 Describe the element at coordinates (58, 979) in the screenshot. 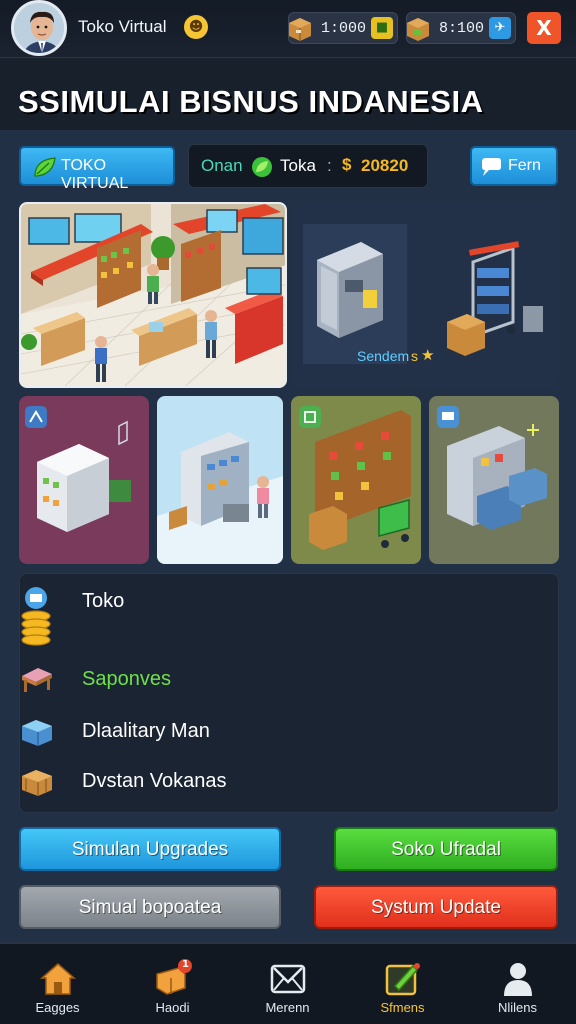

I see `house-icon` at that location.